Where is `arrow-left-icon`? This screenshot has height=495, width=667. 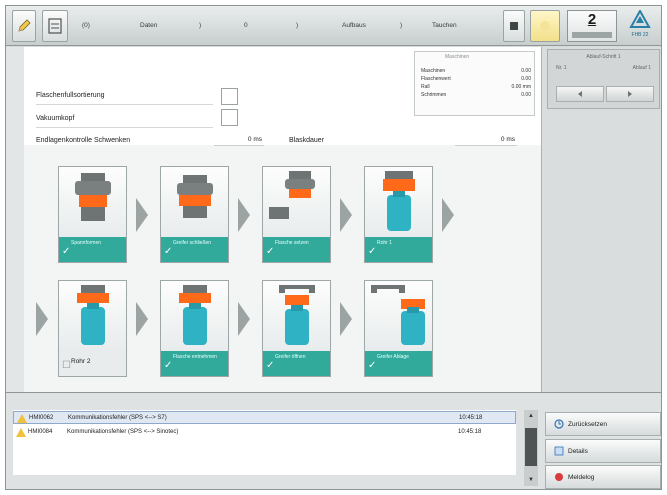
arrow-left-icon is located at coordinates (580, 94).